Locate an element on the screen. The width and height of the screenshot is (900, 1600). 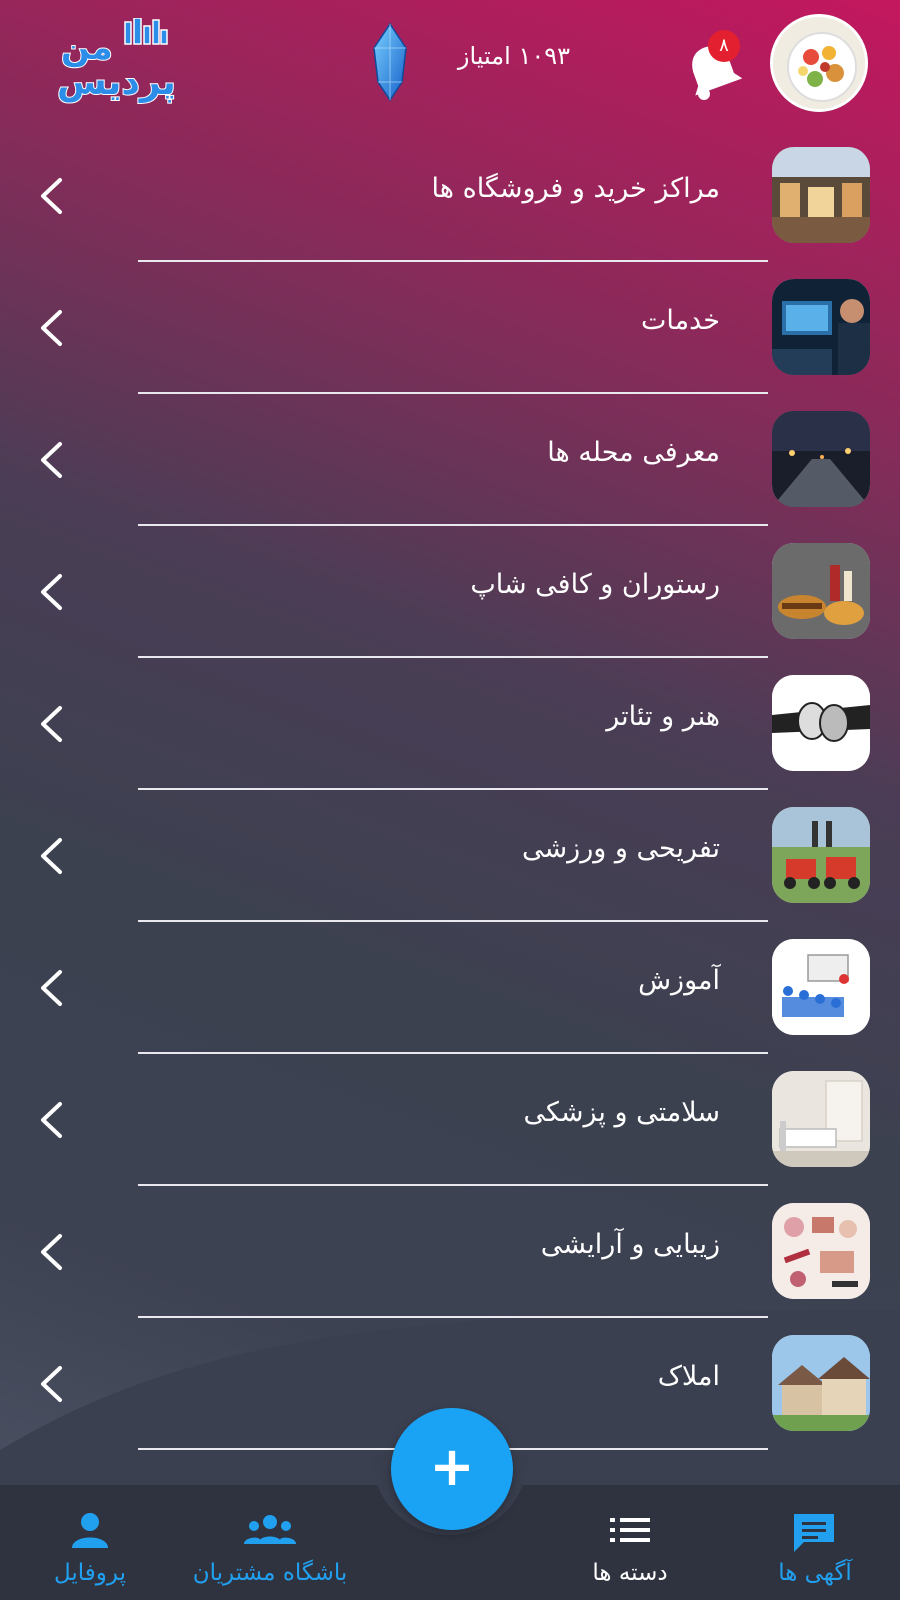
user-avatar is located at coordinates (819, 63).